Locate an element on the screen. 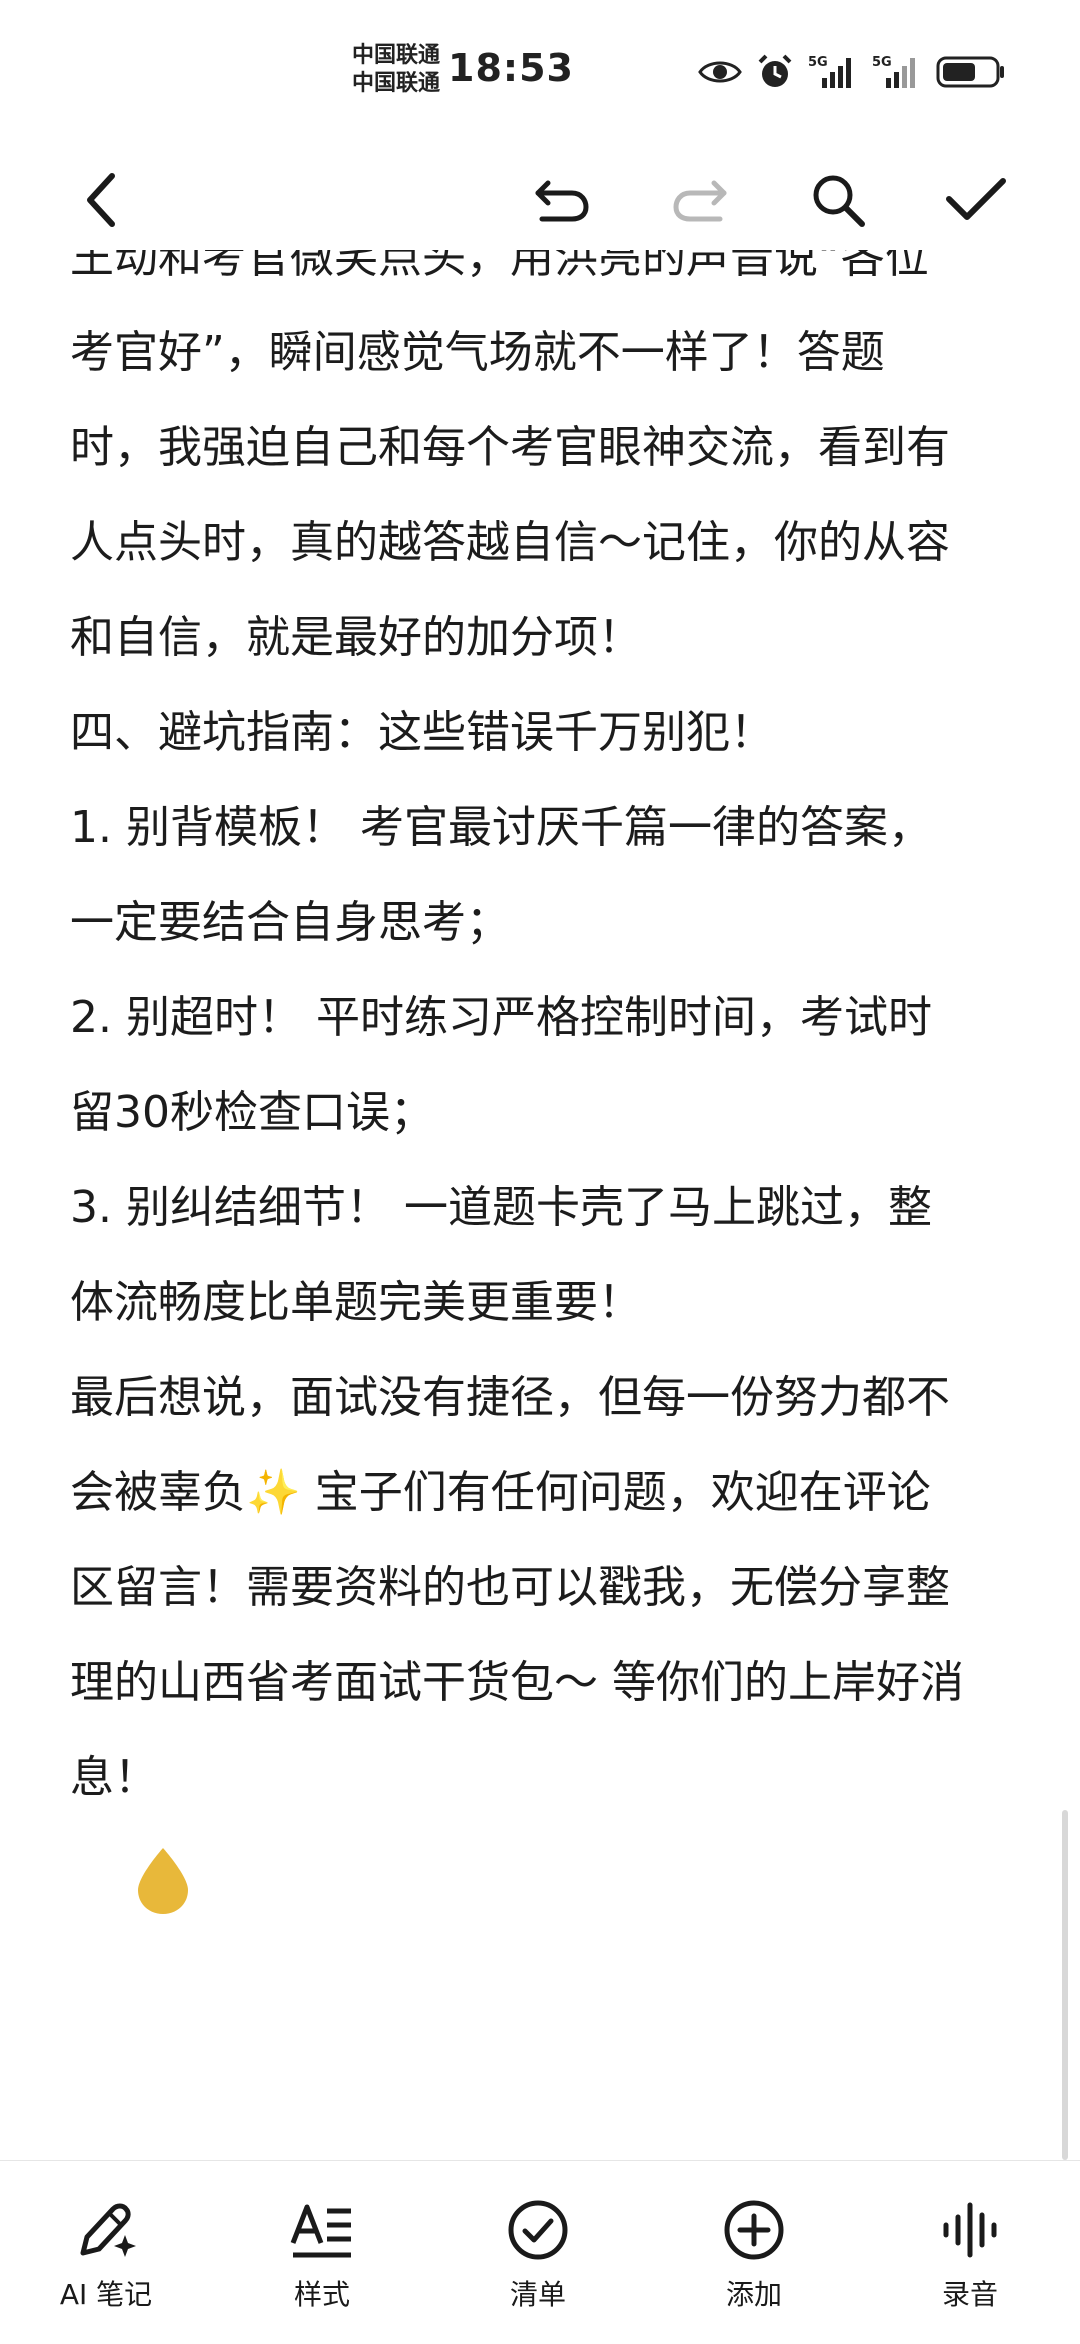  undo-button is located at coordinates (562, 200).